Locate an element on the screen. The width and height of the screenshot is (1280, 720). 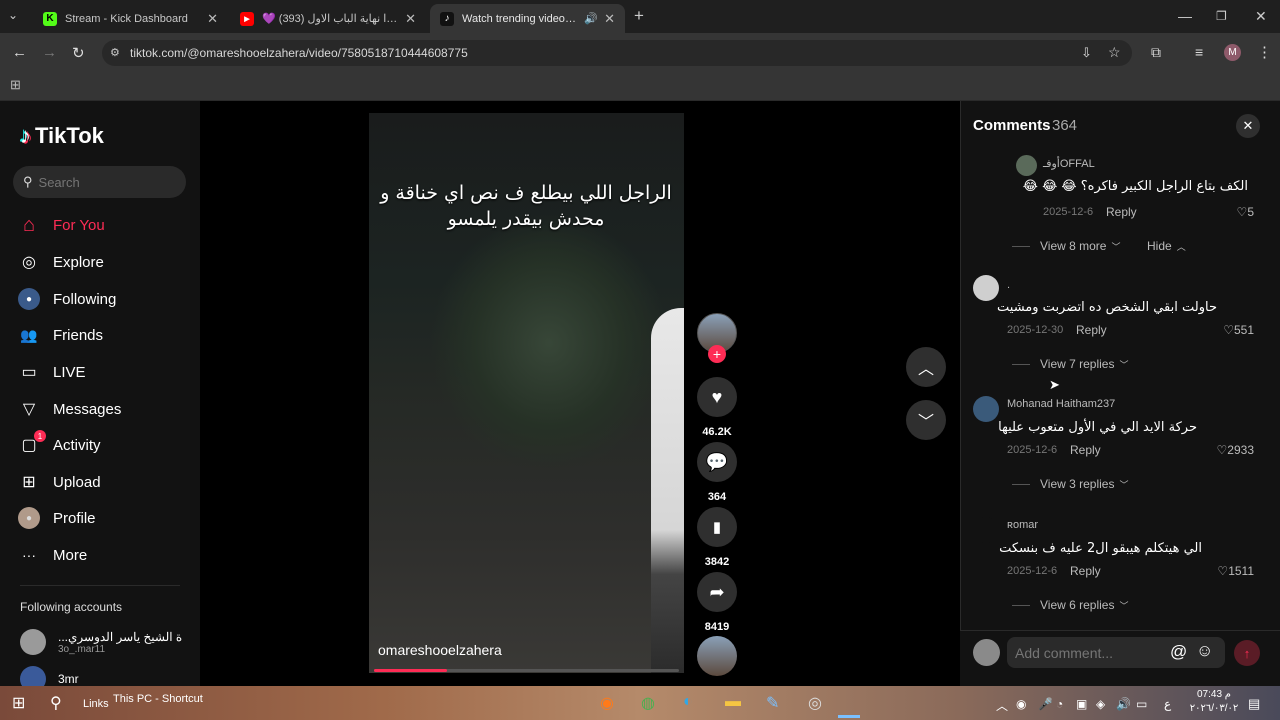
heart-icon: ♥ is located at coordinates (717, 397).